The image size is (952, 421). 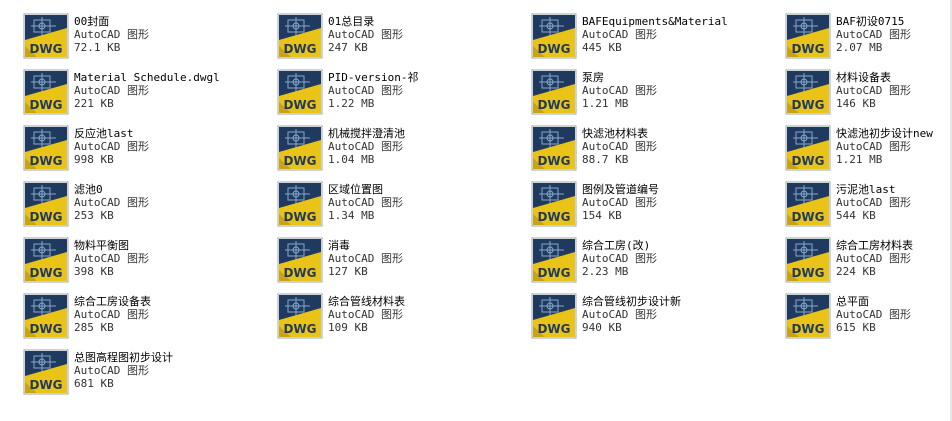 I want to click on file-meta: 污泥池last AutoCAD 图形 544 KB, so click(x=873, y=201).